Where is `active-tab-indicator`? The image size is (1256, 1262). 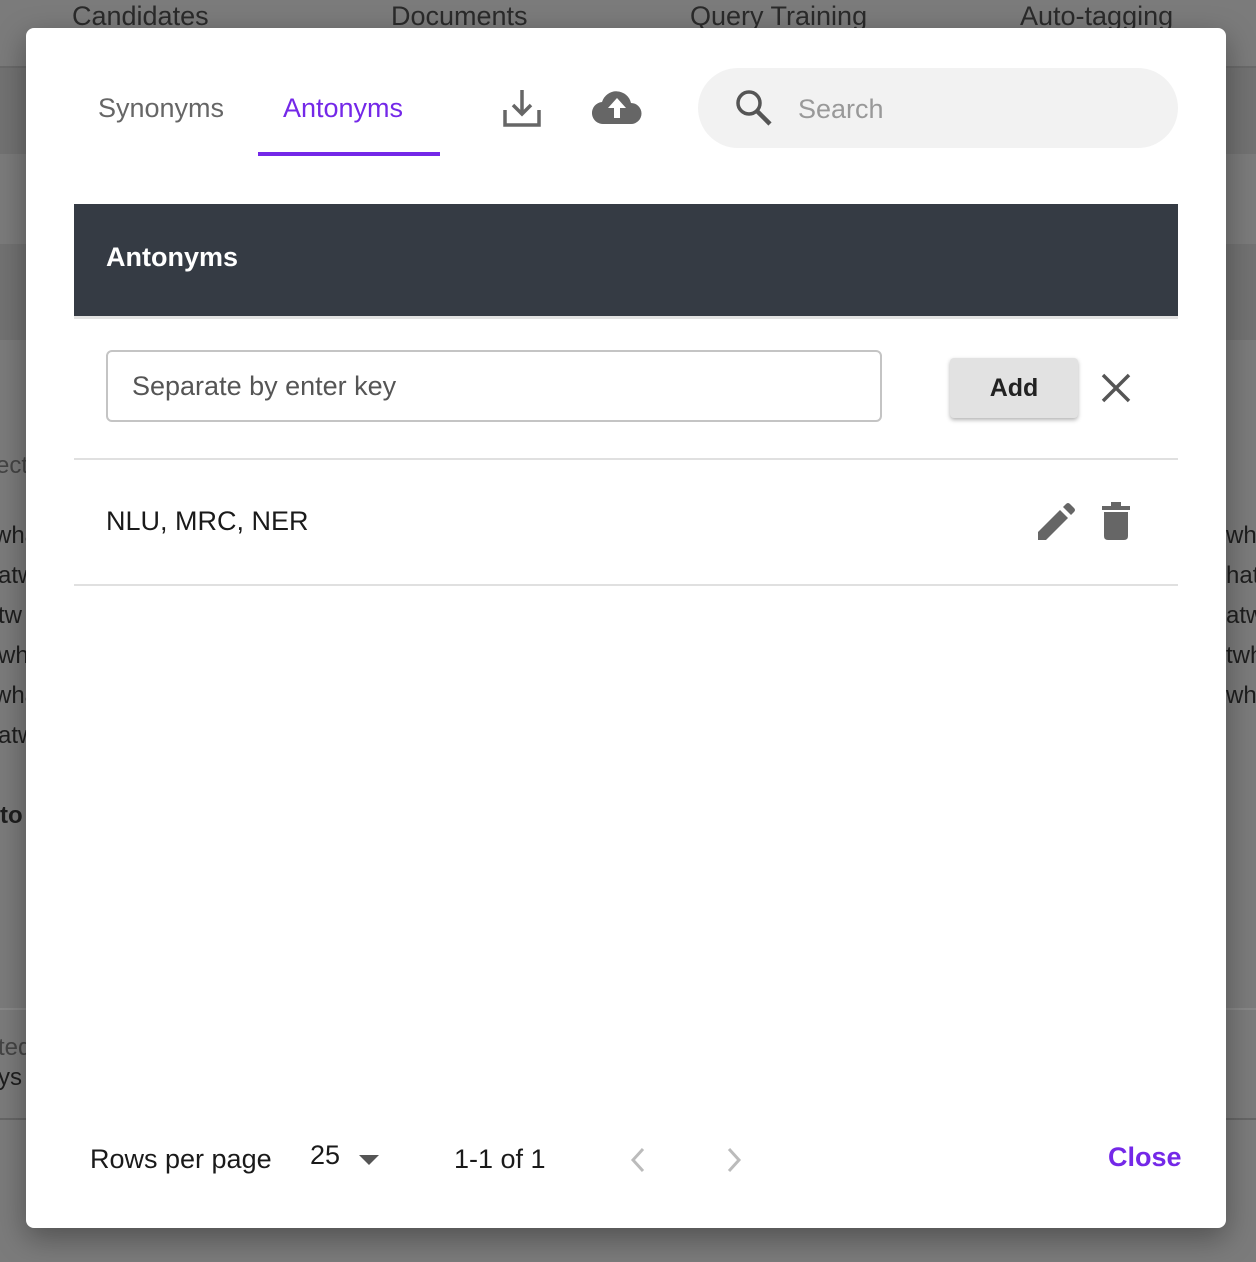
active-tab-indicator is located at coordinates (349, 154).